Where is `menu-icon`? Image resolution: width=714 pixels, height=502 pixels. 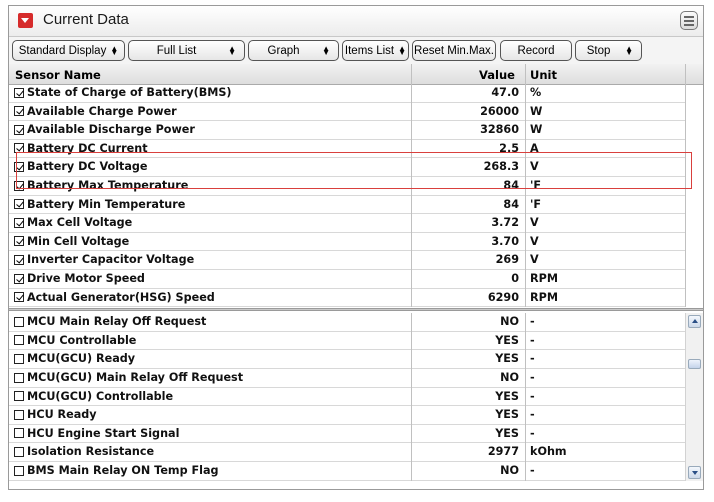
menu-icon is located at coordinates (689, 20).